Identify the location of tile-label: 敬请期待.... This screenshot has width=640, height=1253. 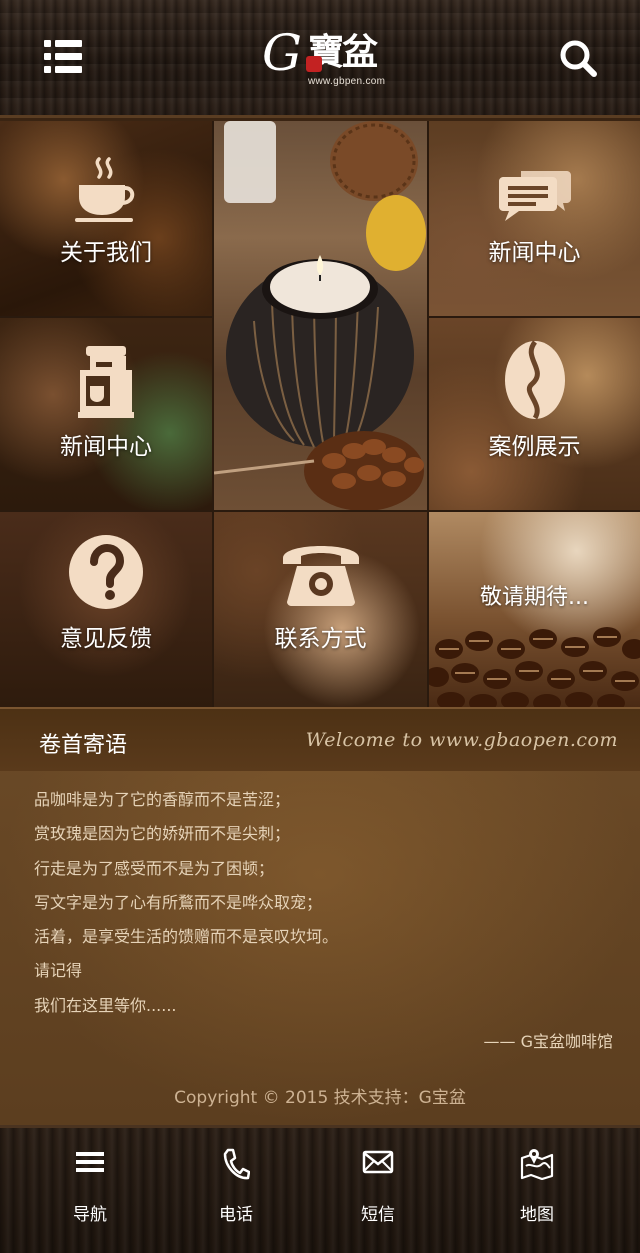
(534, 597).